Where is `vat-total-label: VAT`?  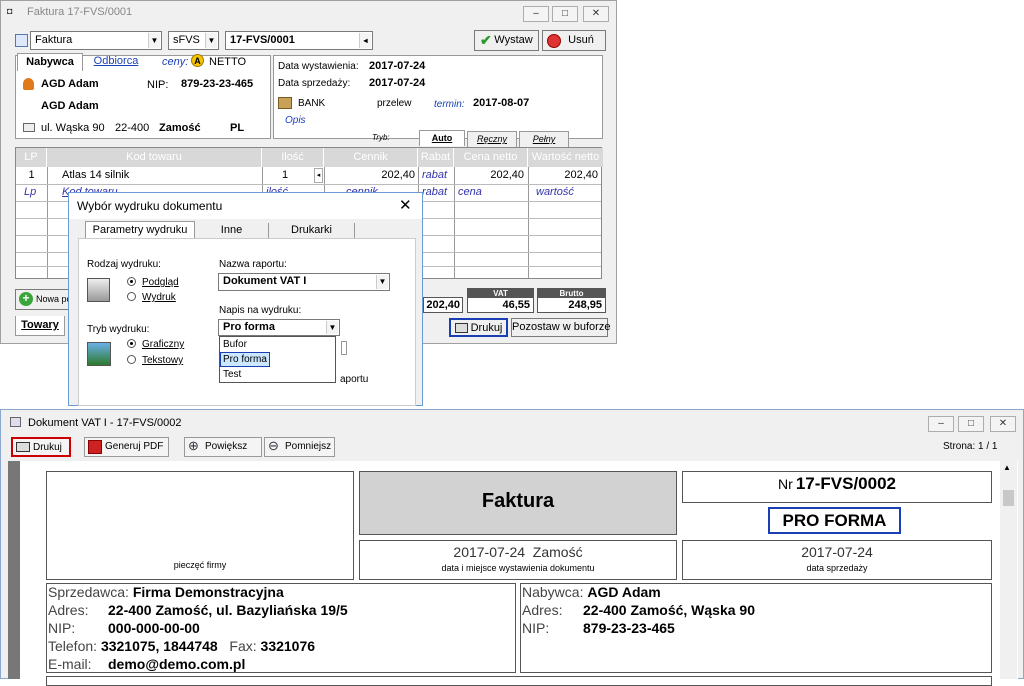
vat-total-label: VAT is located at coordinates (500, 293).